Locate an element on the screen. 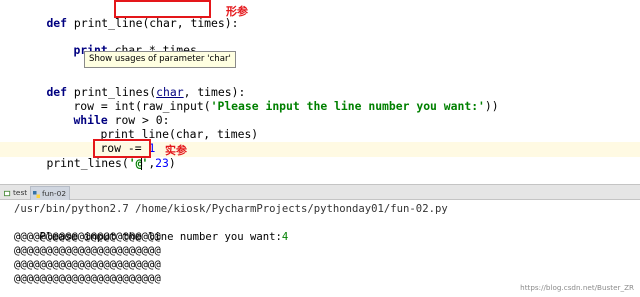  code-line-6: print_line(char, times) is located at coordinates (165, 127).